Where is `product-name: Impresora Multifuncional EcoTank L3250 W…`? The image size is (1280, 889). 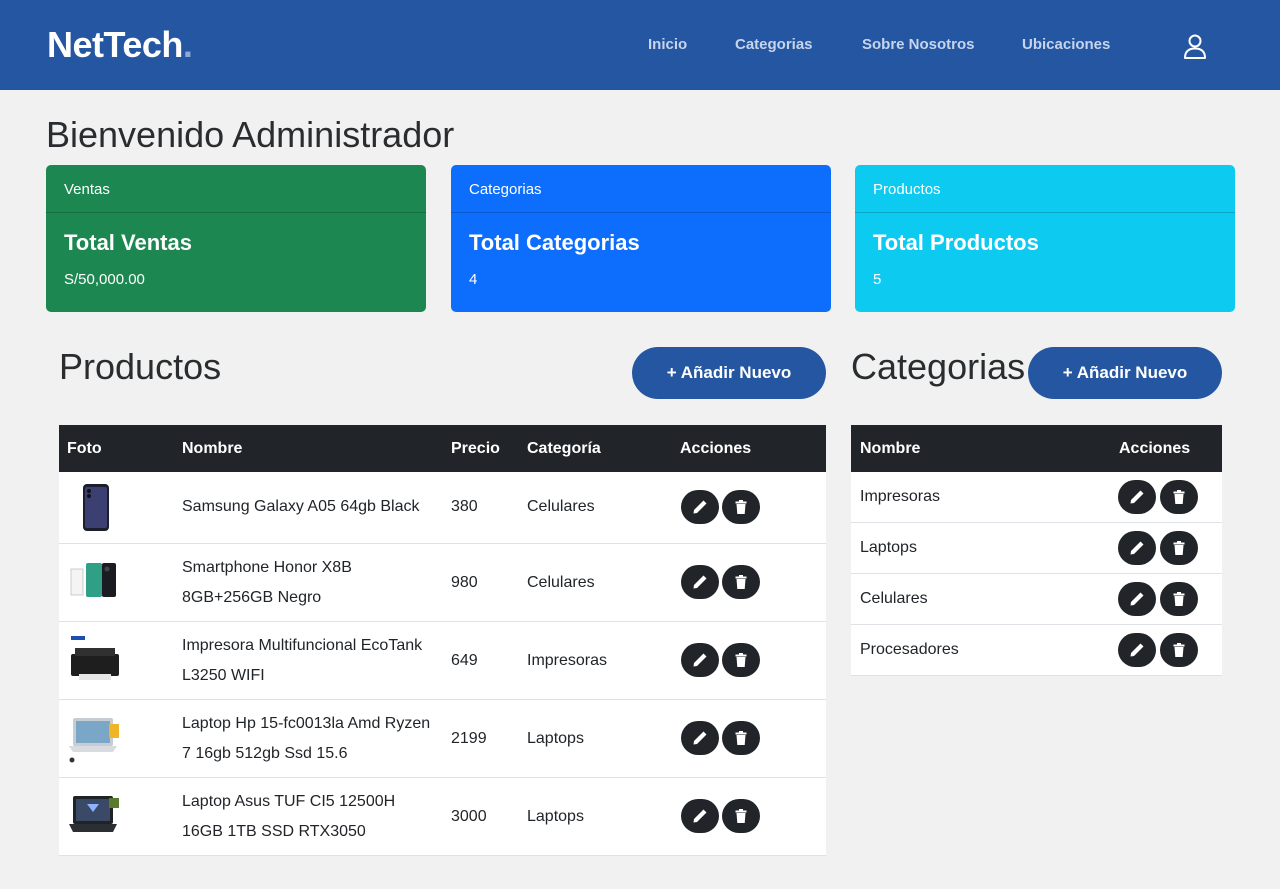
product-name: Impresora Multifuncional EcoTank L3250 W… is located at coordinates (302, 660).